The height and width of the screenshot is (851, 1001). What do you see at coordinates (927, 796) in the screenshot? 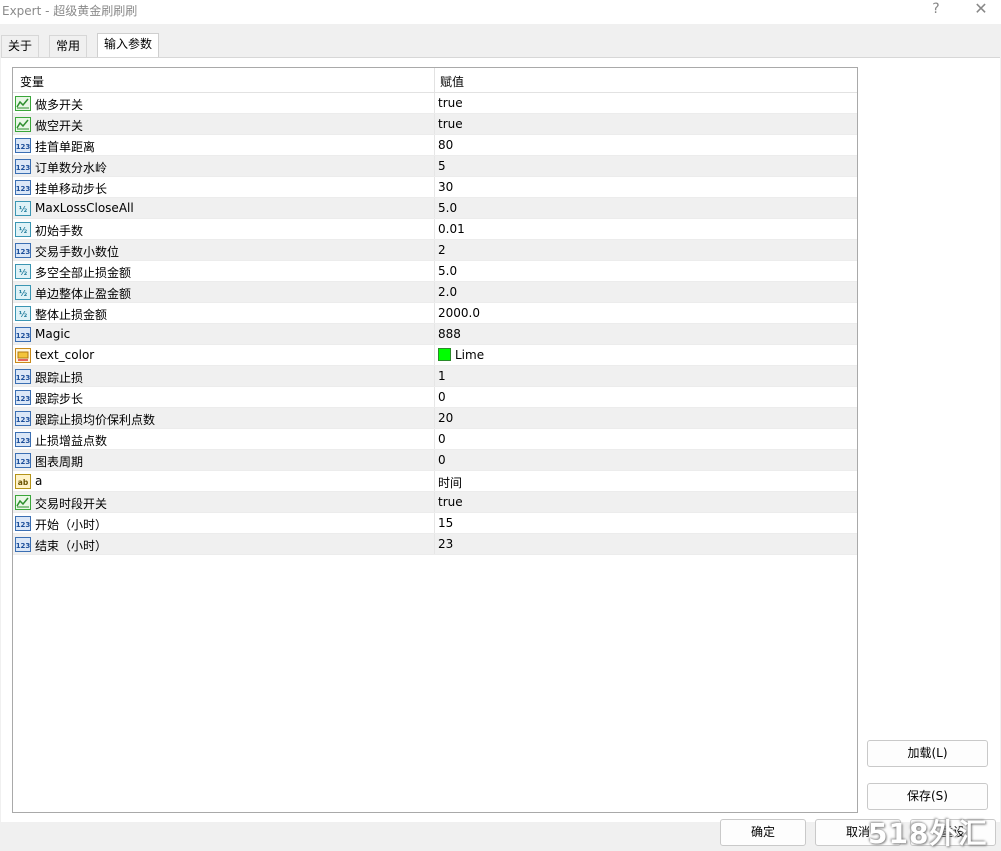
I see `save-button: 保存(S)` at bounding box center [927, 796].